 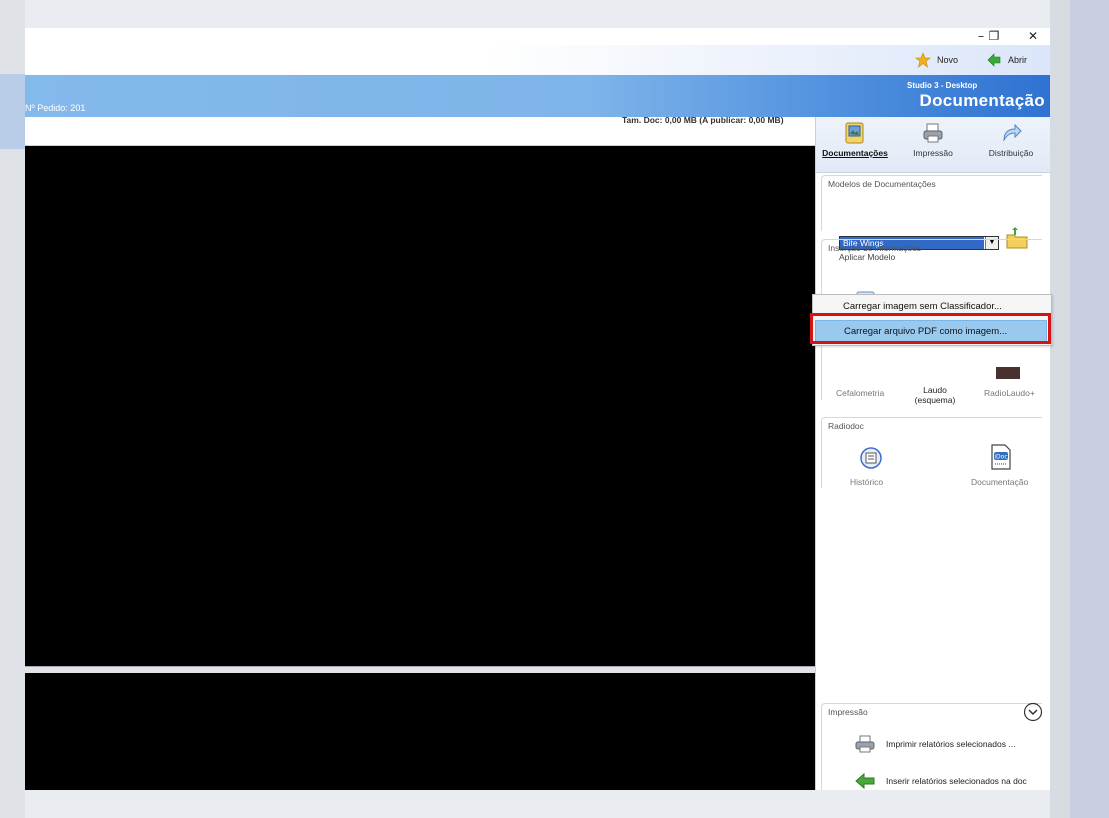 What do you see at coordinates (930, 328) in the screenshot?
I see `highlight-box` at bounding box center [930, 328].